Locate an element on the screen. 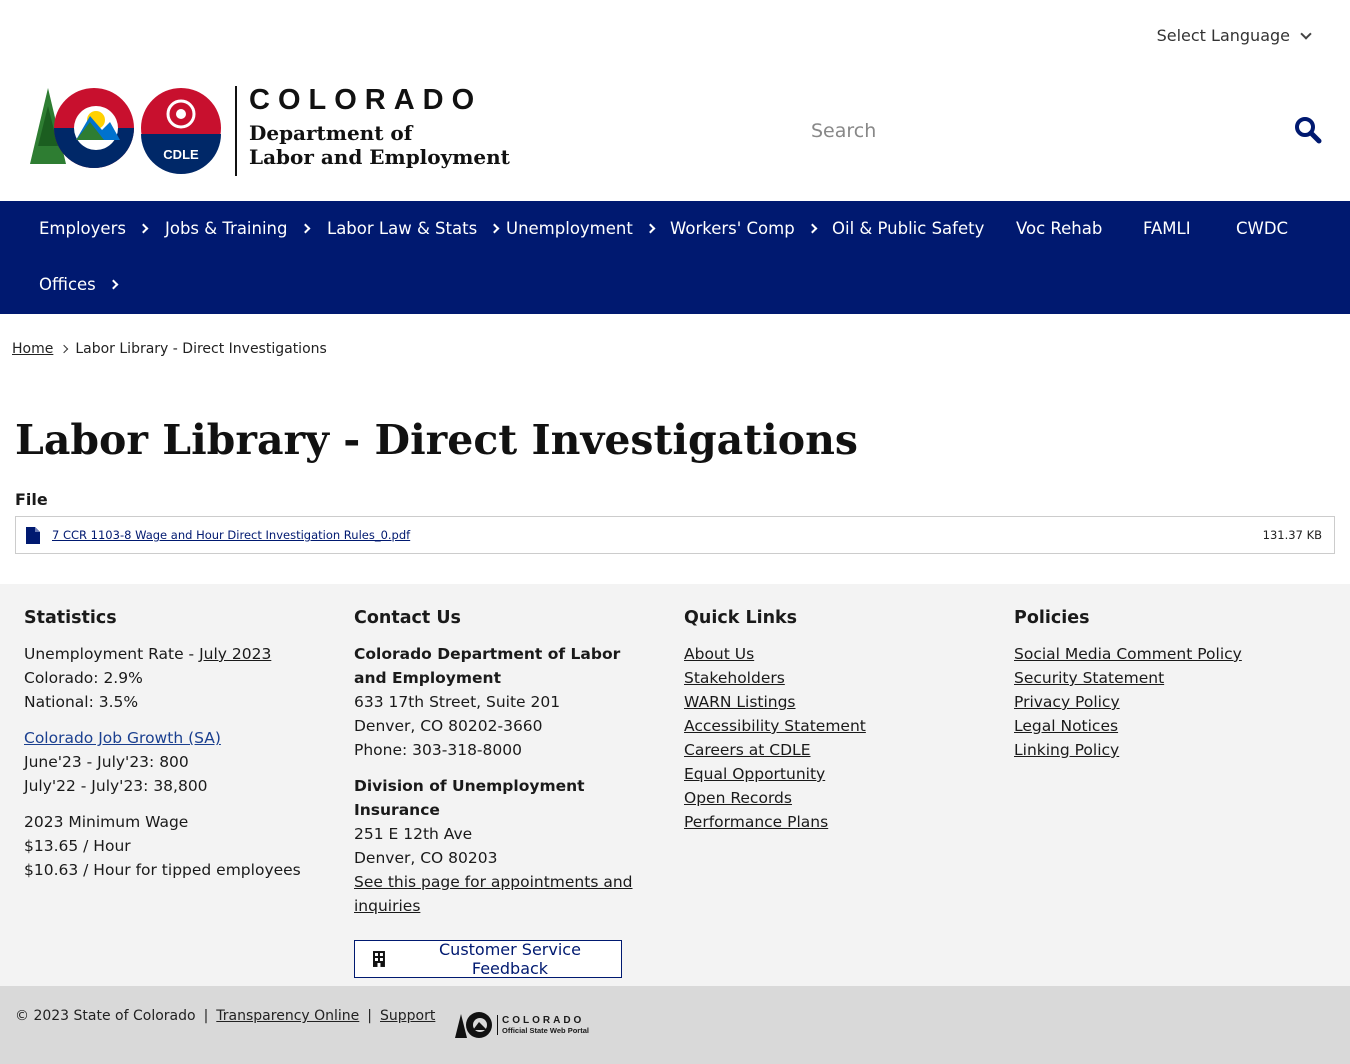  page-title: Labor Library - Direct Investigations is located at coordinates (436, 440).